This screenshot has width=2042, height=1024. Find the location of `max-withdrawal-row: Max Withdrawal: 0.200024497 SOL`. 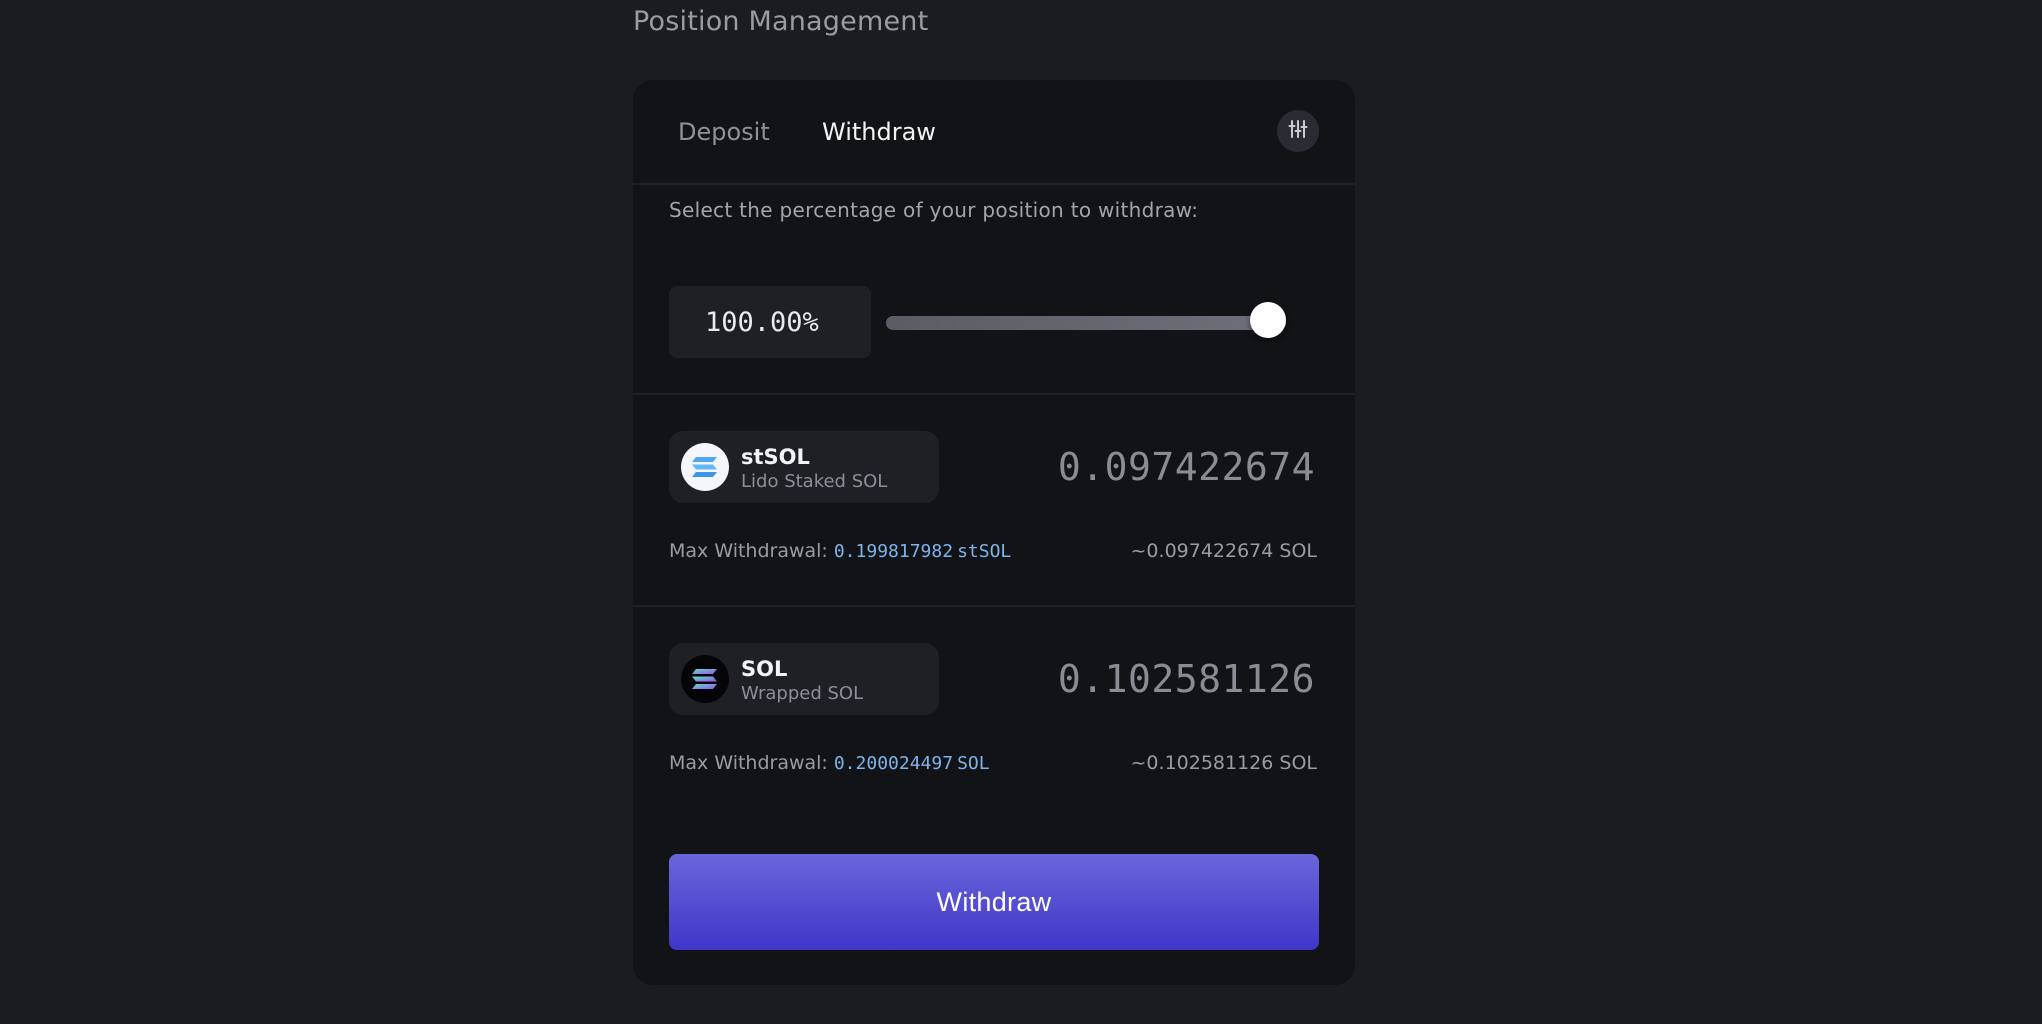

max-withdrawal-row: Max Withdrawal: 0.200024497 SOL is located at coordinates (829, 763).